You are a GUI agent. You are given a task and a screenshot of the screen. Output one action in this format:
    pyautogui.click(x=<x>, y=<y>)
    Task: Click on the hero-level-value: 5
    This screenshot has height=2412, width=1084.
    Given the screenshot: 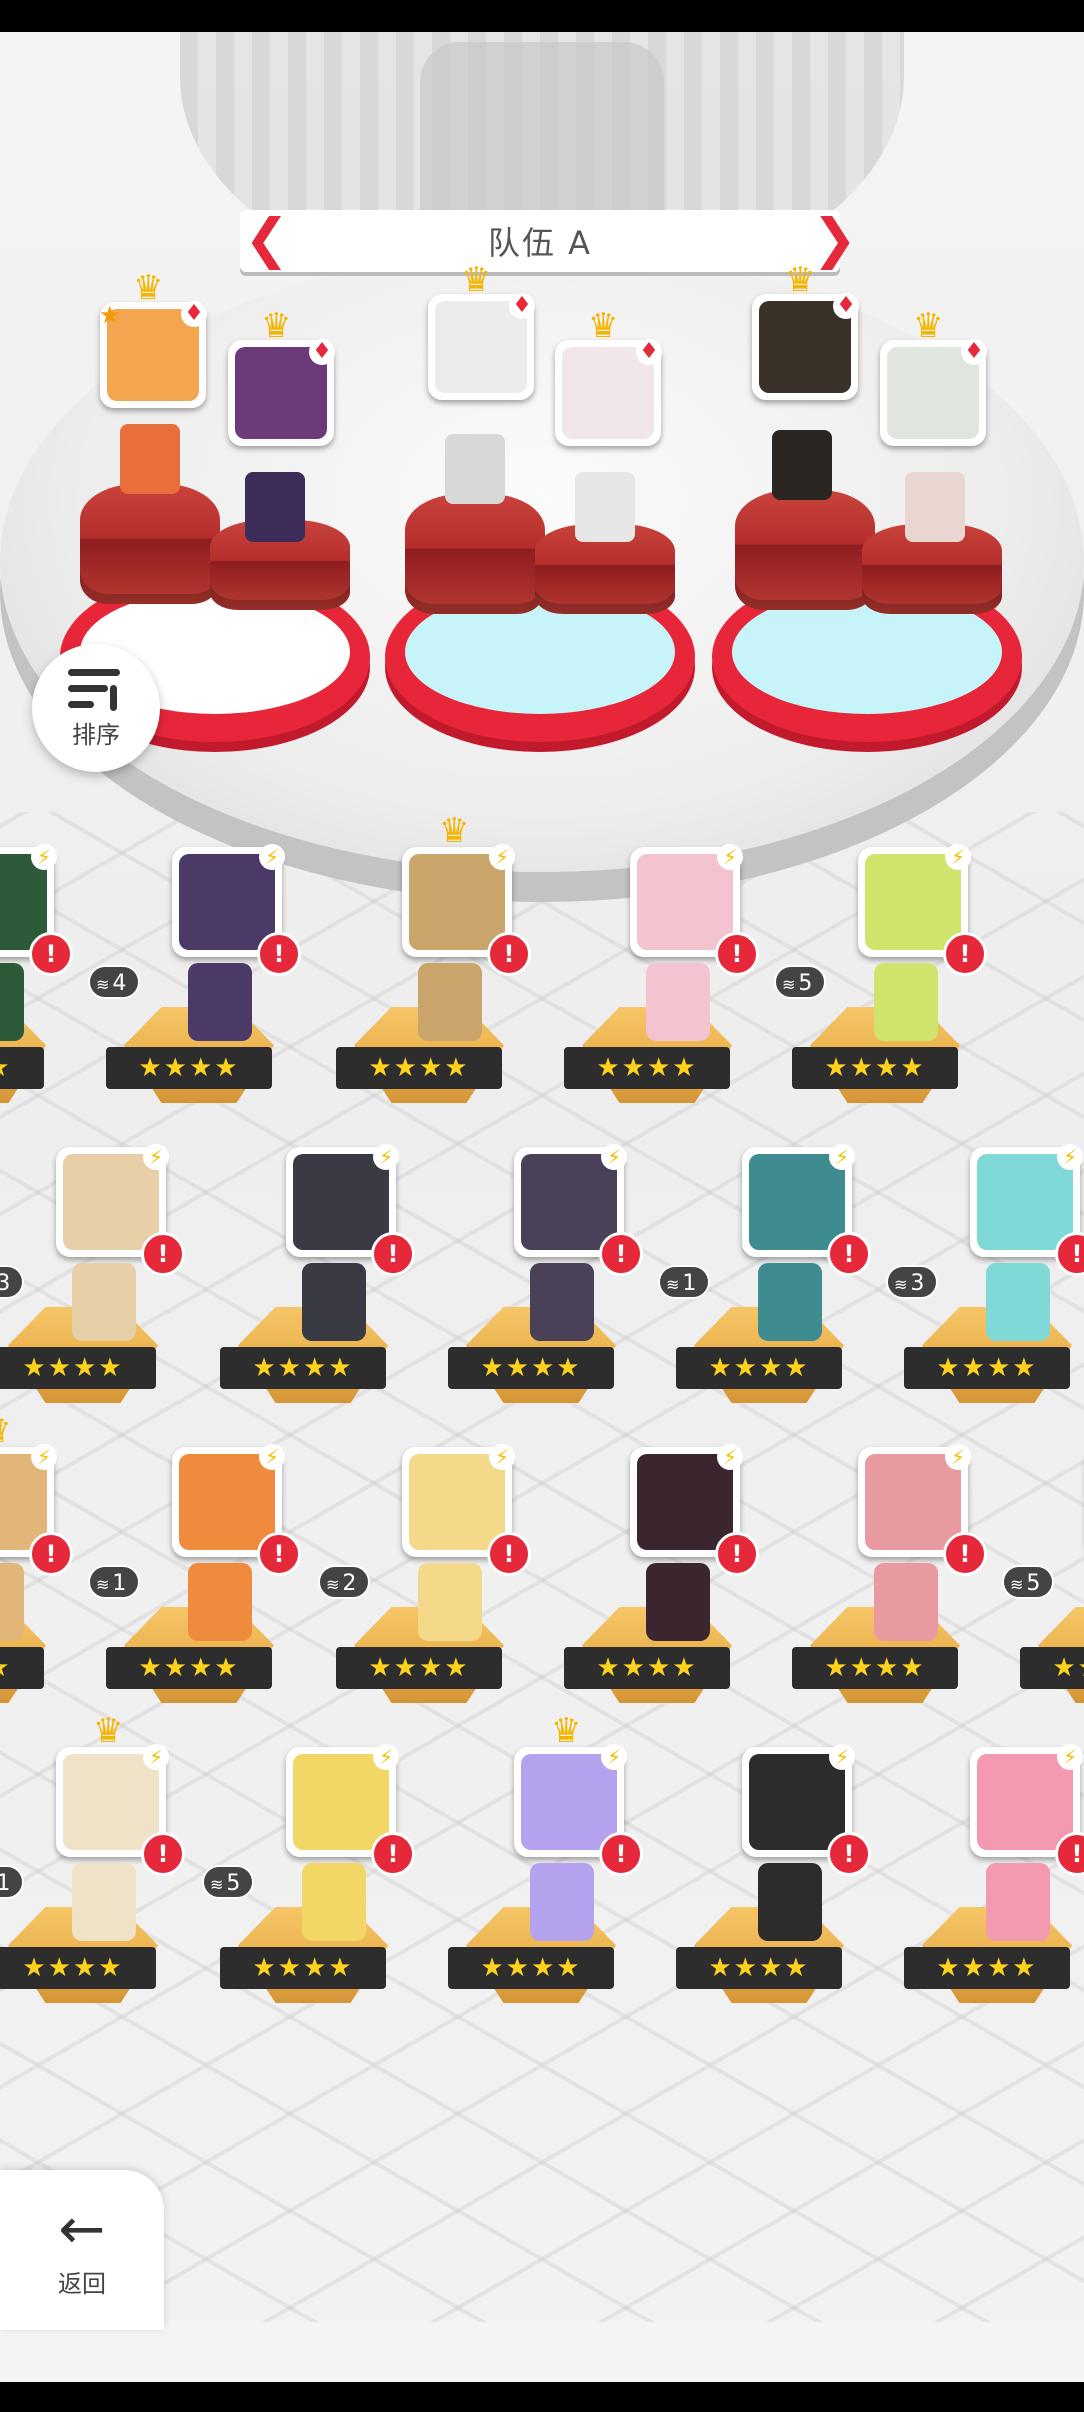 What is the action you would take?
    pyautogui.click(x=805, y=983)
    